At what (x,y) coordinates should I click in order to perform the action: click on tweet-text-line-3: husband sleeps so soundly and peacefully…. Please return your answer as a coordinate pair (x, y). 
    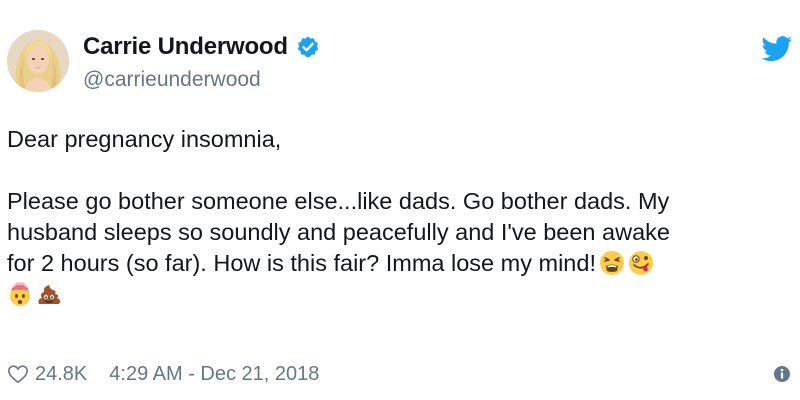
    Looking at the image, I should click on (338, 232).